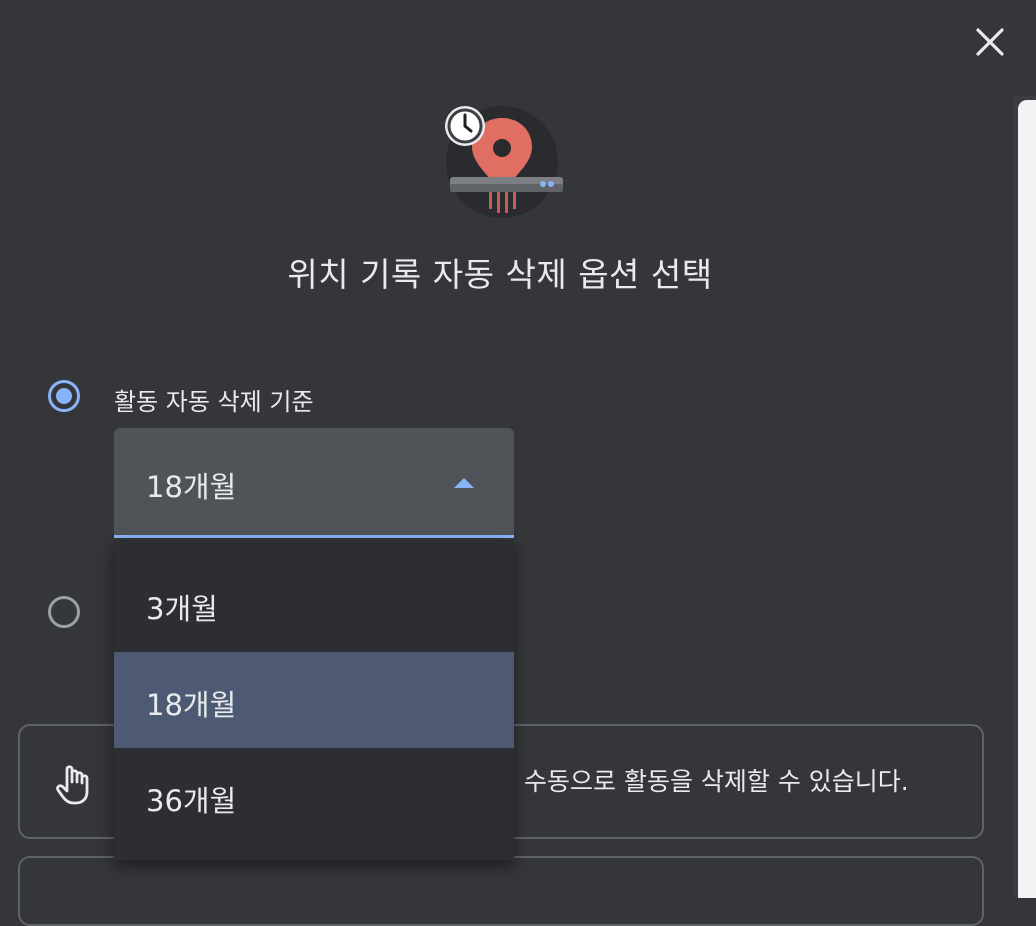 The width and height of the screenshot is (1036, 926). I want to click on location-history-icon, so click(505, 160).